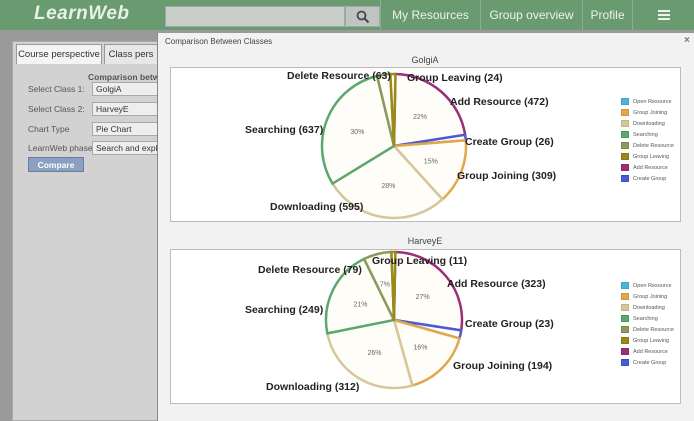 This screenshot has height=421, width=694. What do you see at coordinates (503, 366) in the screenshot?
I see `label-group-joining-2: Group Joining (194)` at bounding box center [503, 366].